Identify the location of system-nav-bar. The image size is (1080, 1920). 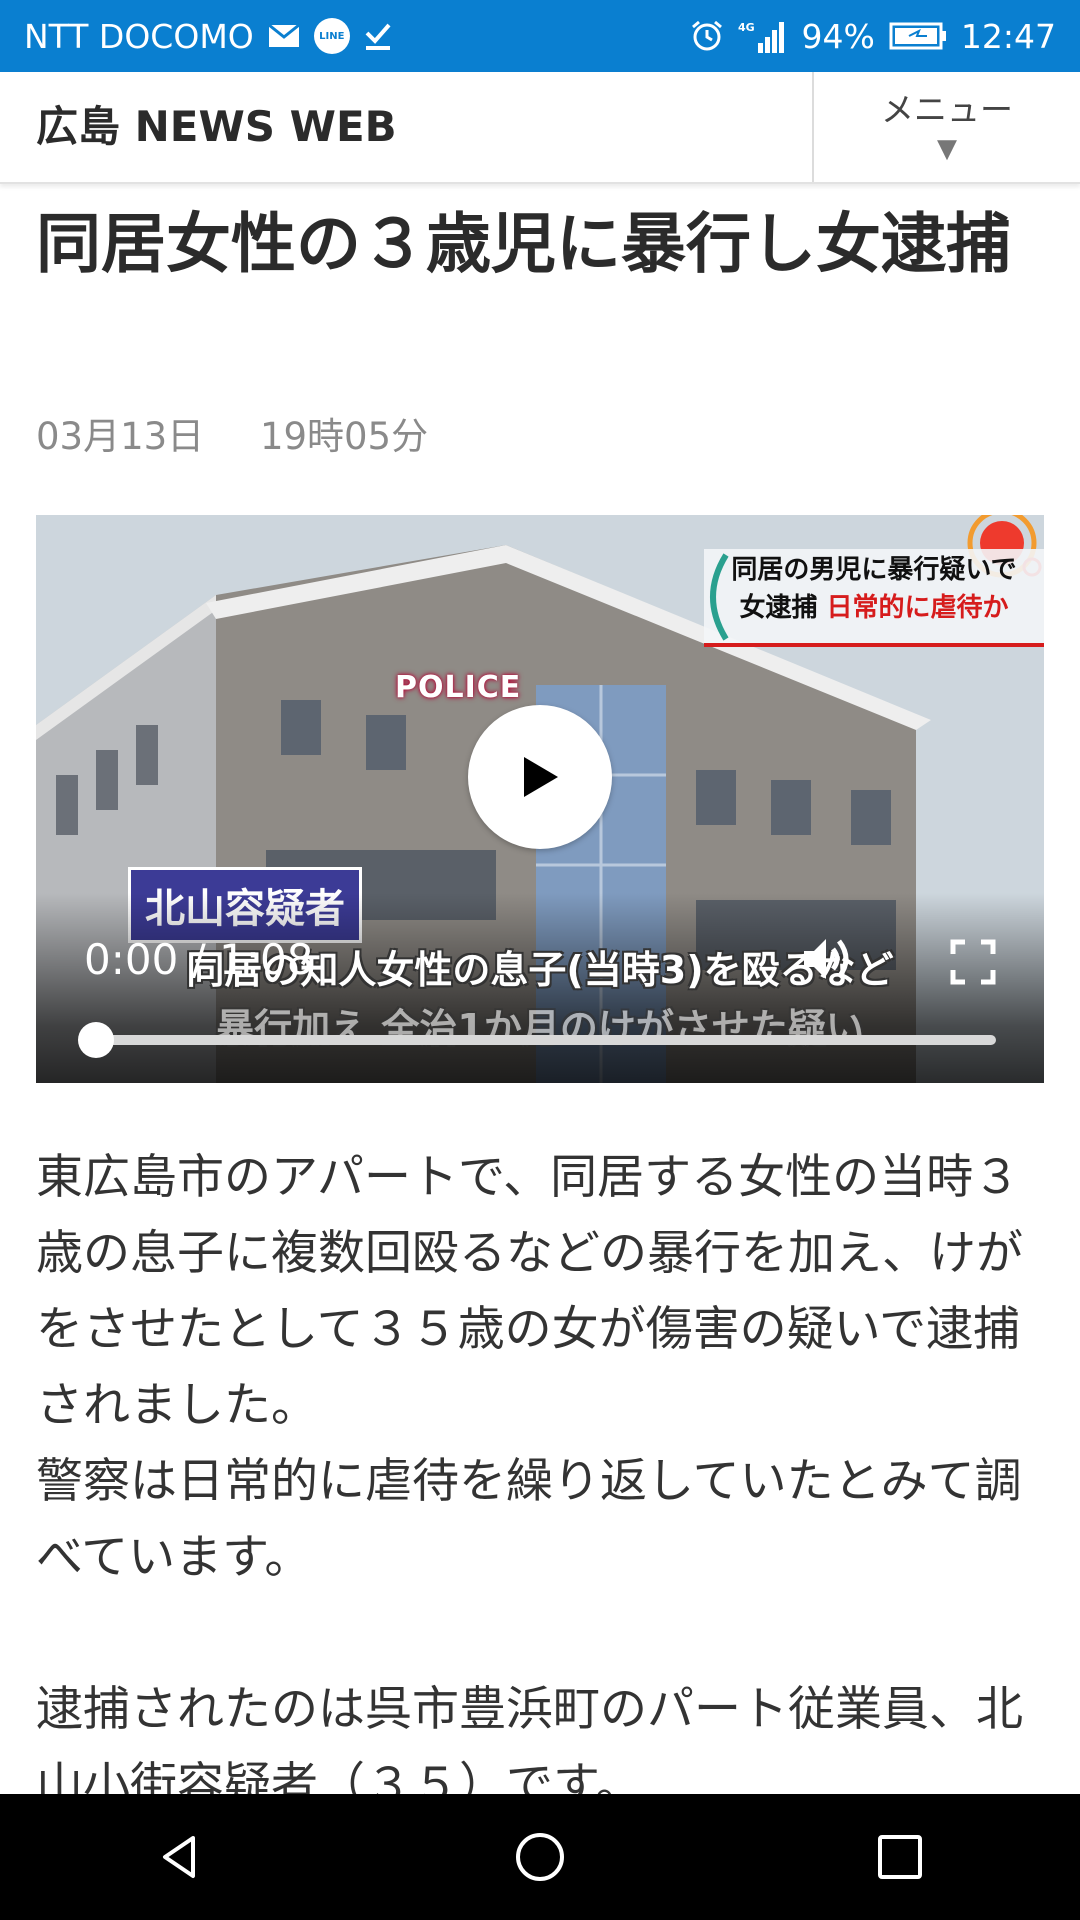
(540, 1857).